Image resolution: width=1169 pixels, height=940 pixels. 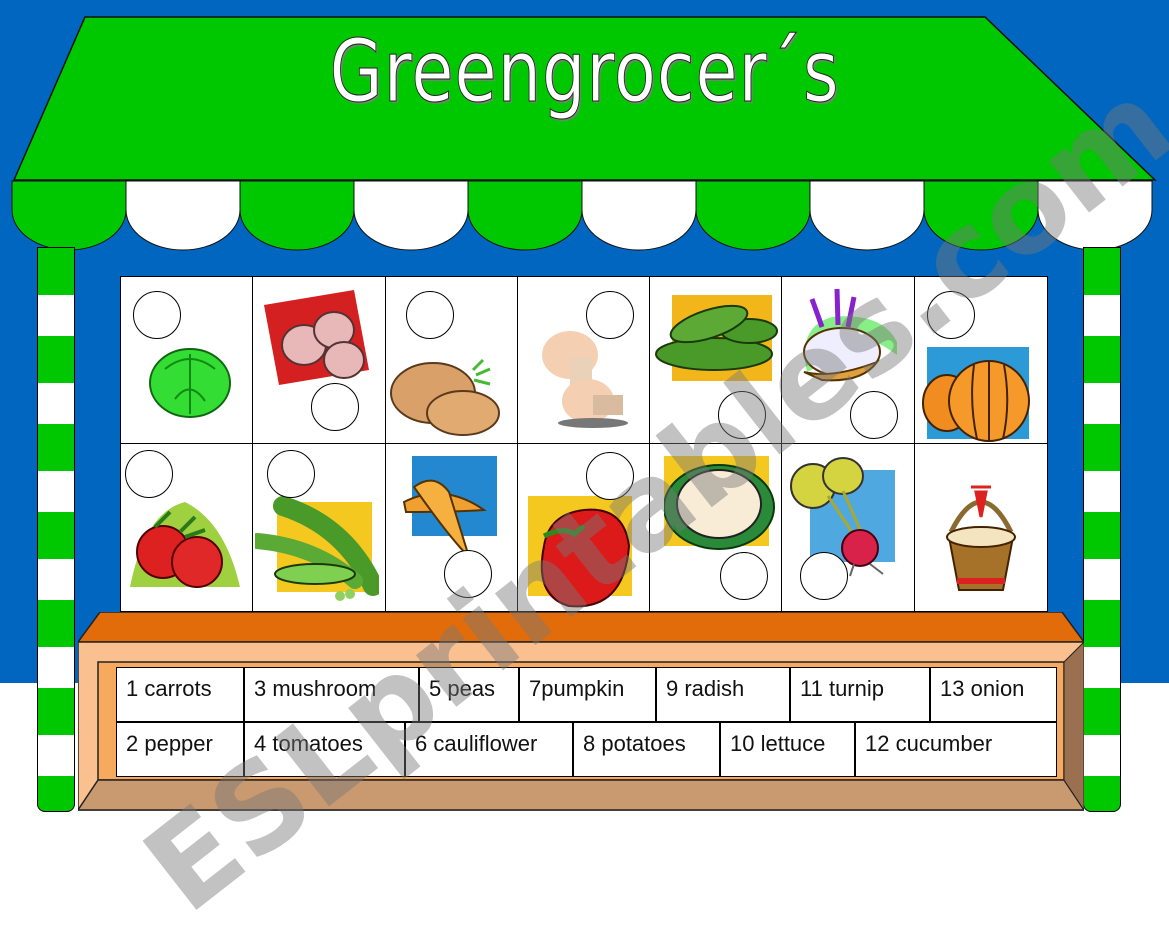 What do you see at coordinates (185, 545) in the screenshot?
I see `tomatoes-icon` at bounding box center [185, 545].